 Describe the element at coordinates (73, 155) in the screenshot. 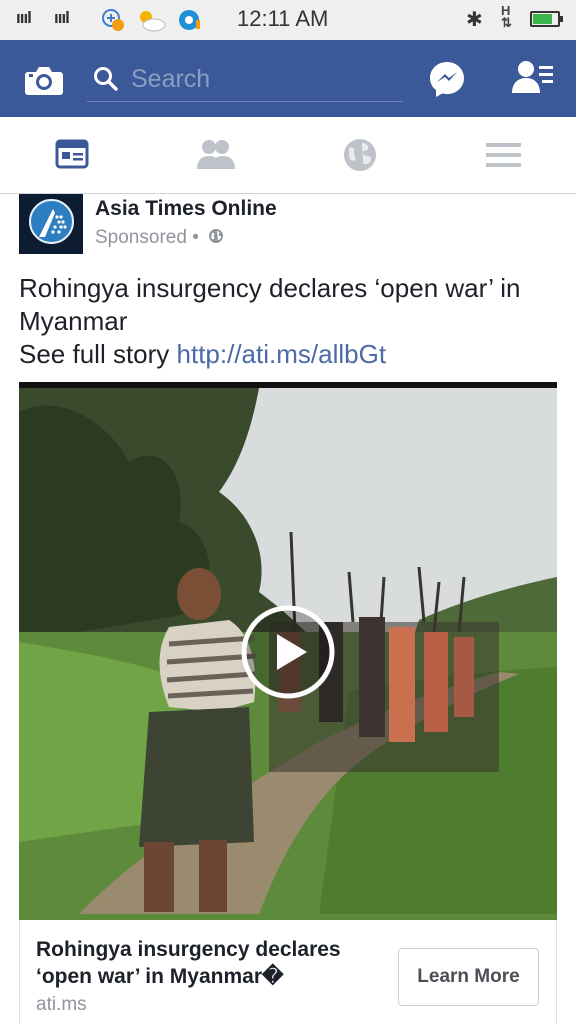

I see `news-feed-icon` at that location.